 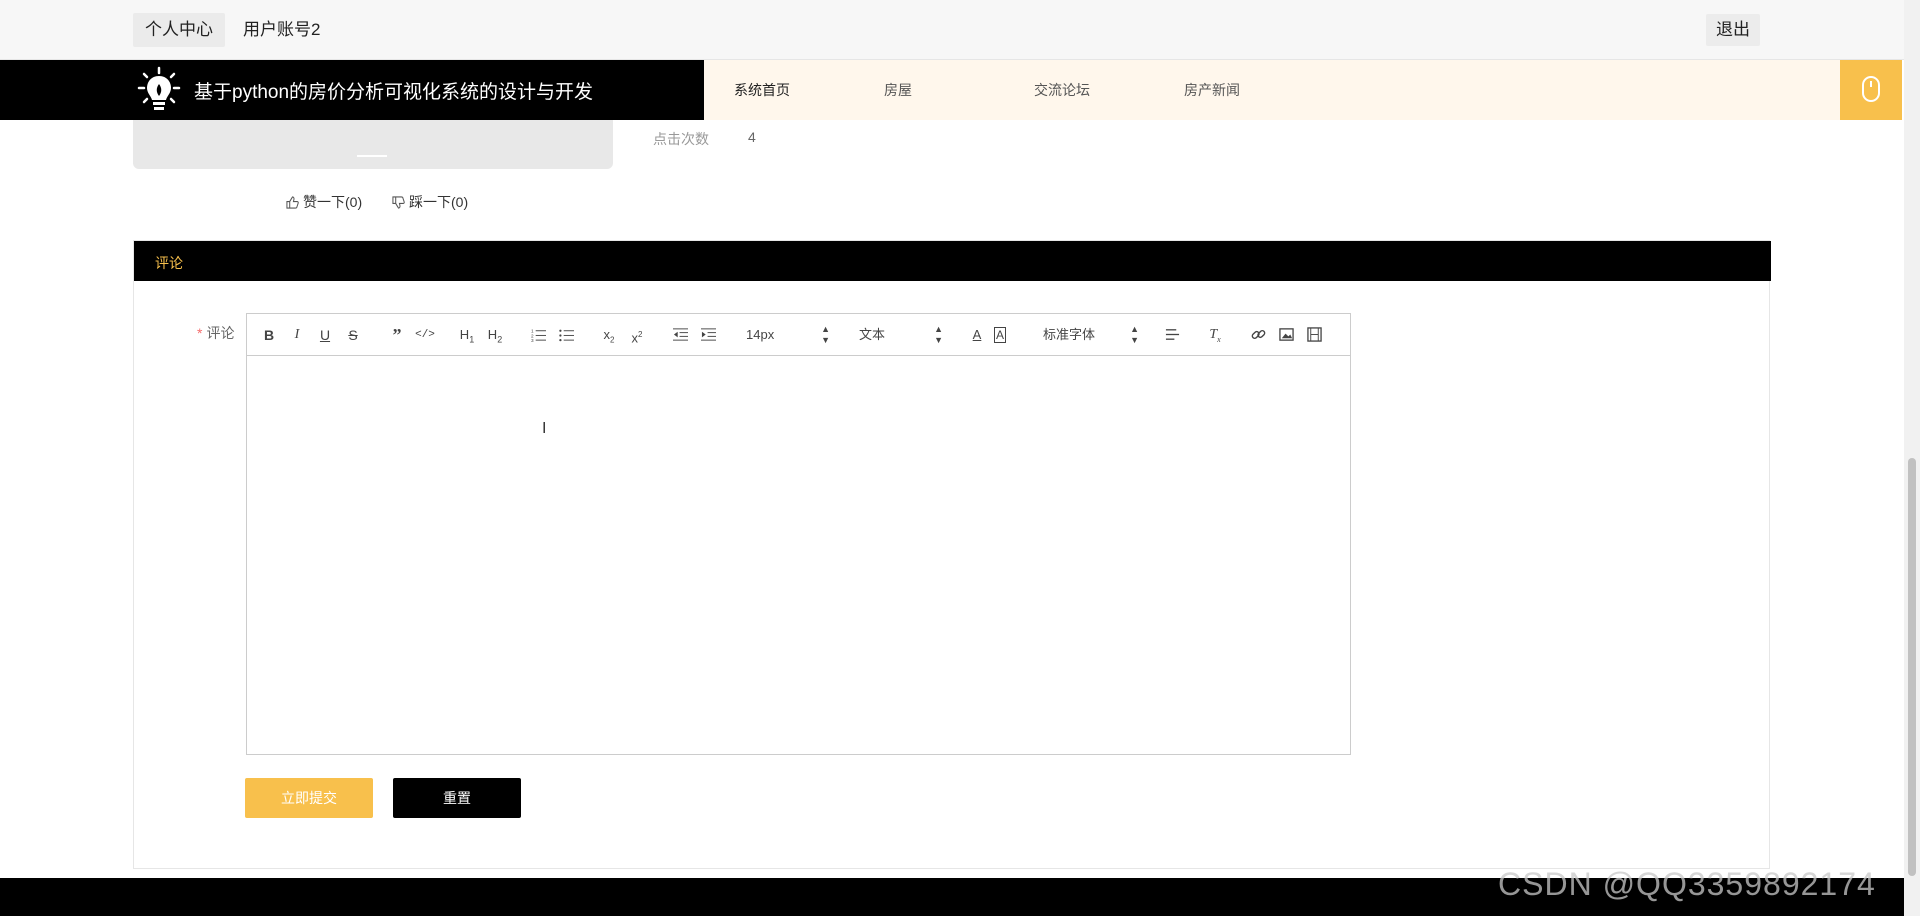 I want to click on underline-icon: U, so click(x=325, y=335).